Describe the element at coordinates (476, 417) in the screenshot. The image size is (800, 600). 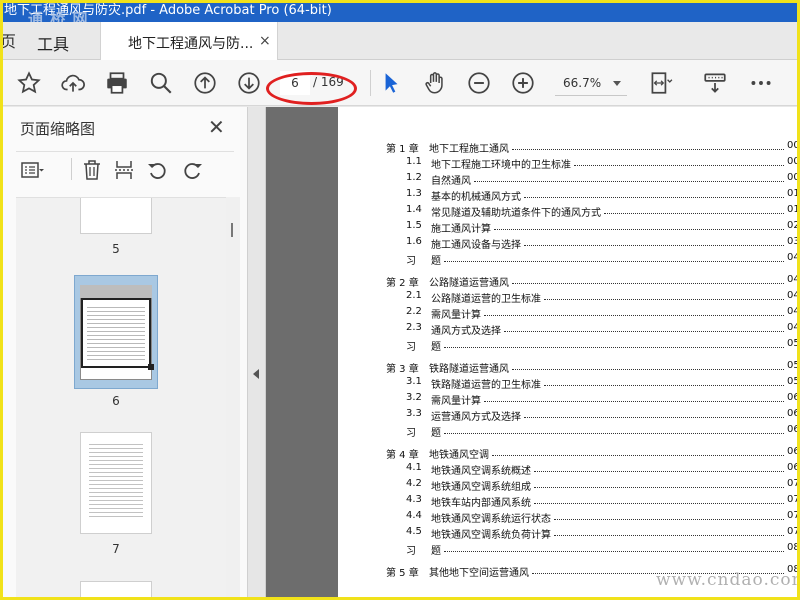
I see `toc-title: 运营通风方式及选择` at that location.